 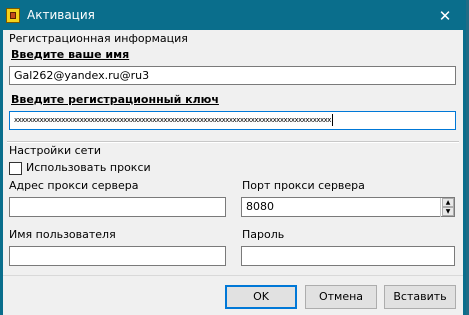 I want to click on port-spinner: ▲ ▼, so click(x=447, y=207).